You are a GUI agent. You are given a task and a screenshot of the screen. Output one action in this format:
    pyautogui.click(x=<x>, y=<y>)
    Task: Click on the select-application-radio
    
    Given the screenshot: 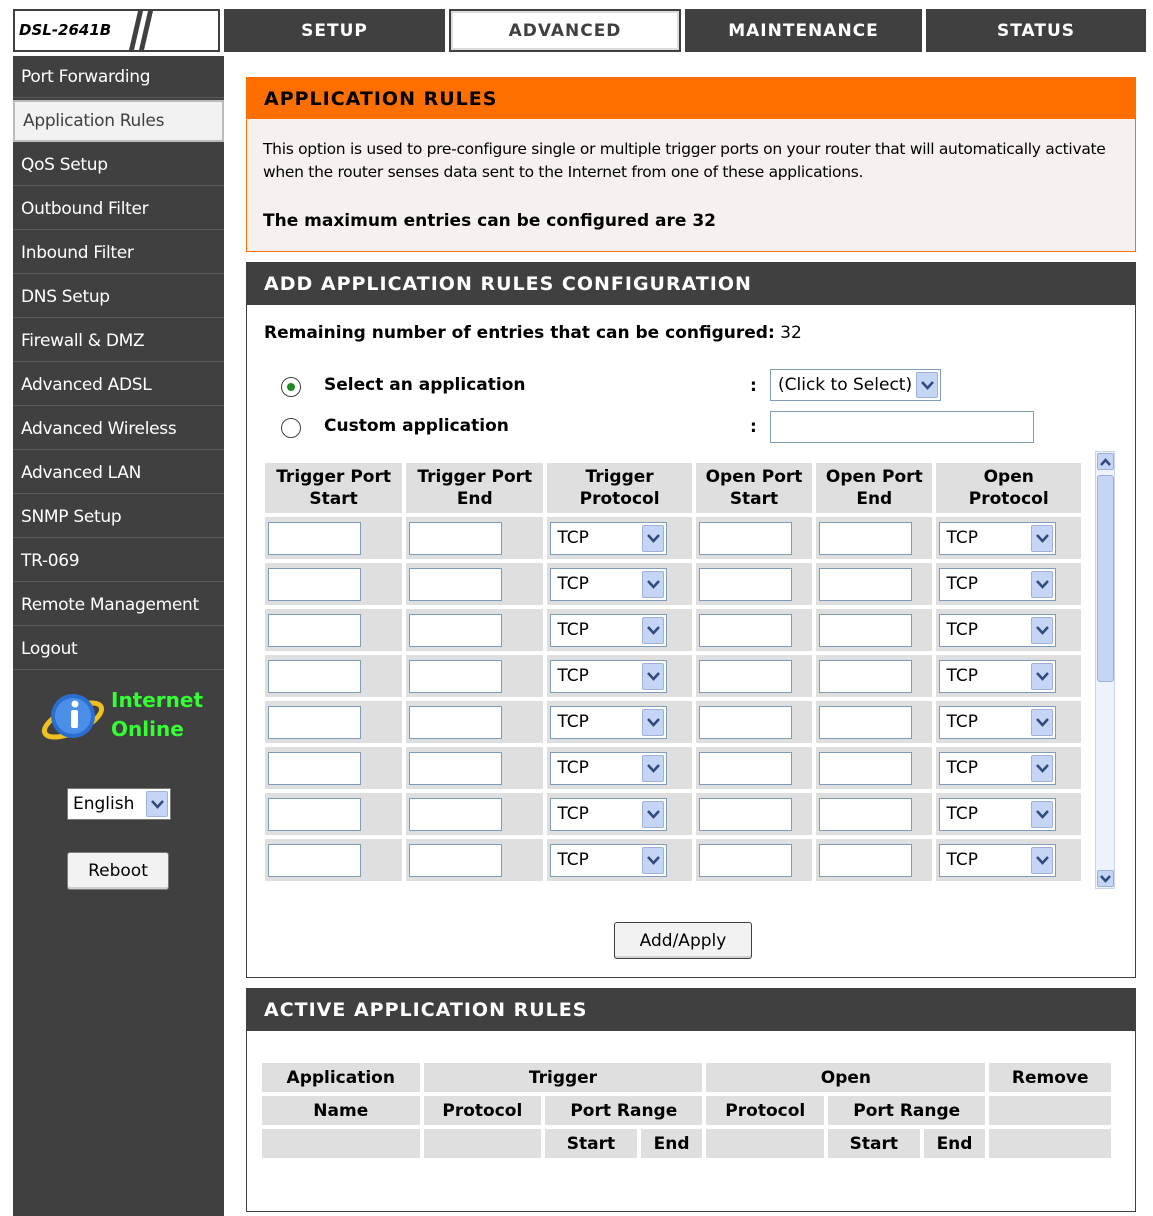 What is the action you would take?
    pyautogui.click(x=291, y=387)
    